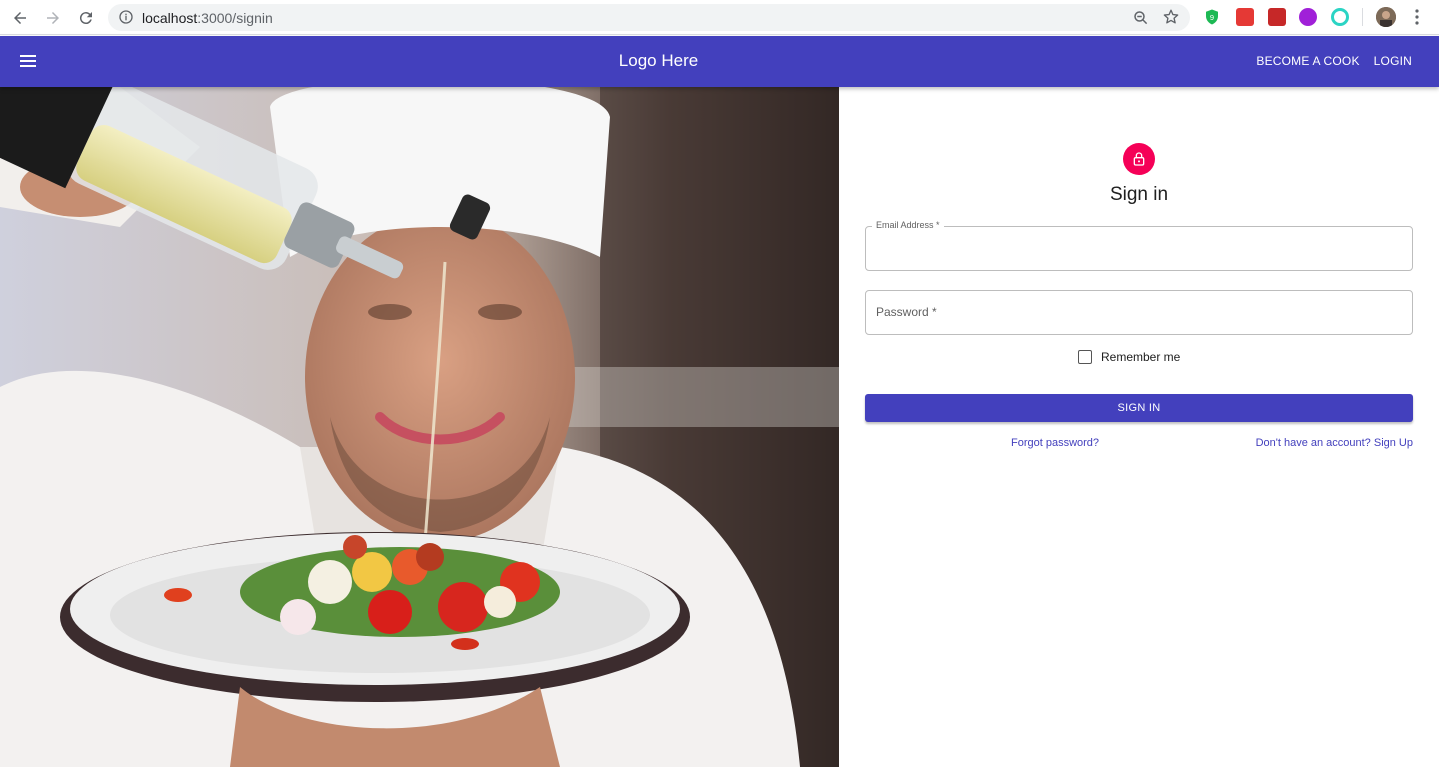 Image resolution: width=1439 pixels, height=767 pixels. I want to click on email-field: Email Address *, so click(1139, 245).